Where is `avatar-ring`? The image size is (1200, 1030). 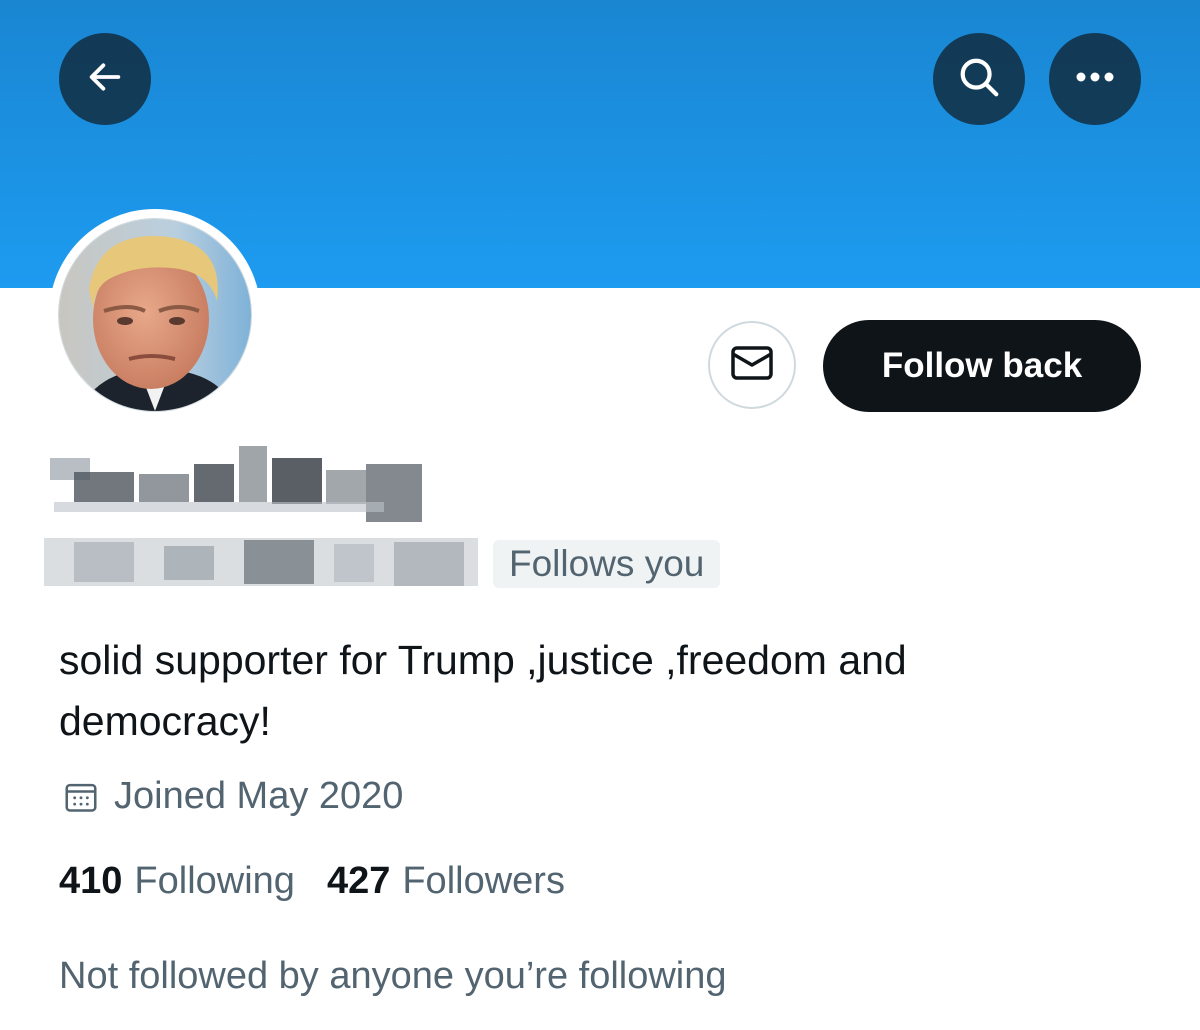 avatar-ring is located at coordinates (155, 315).